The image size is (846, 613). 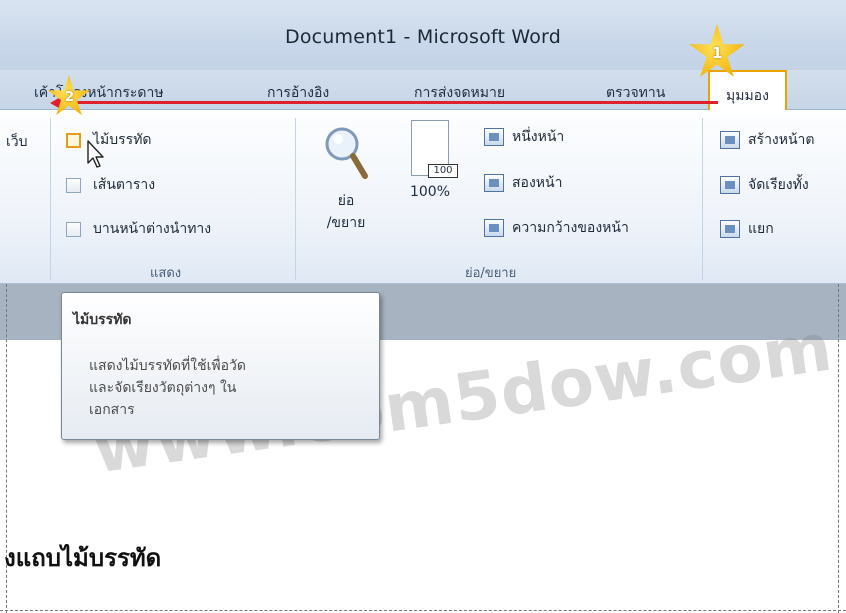 I want to click on arrange-all-icon, so click(x=730, y=185).